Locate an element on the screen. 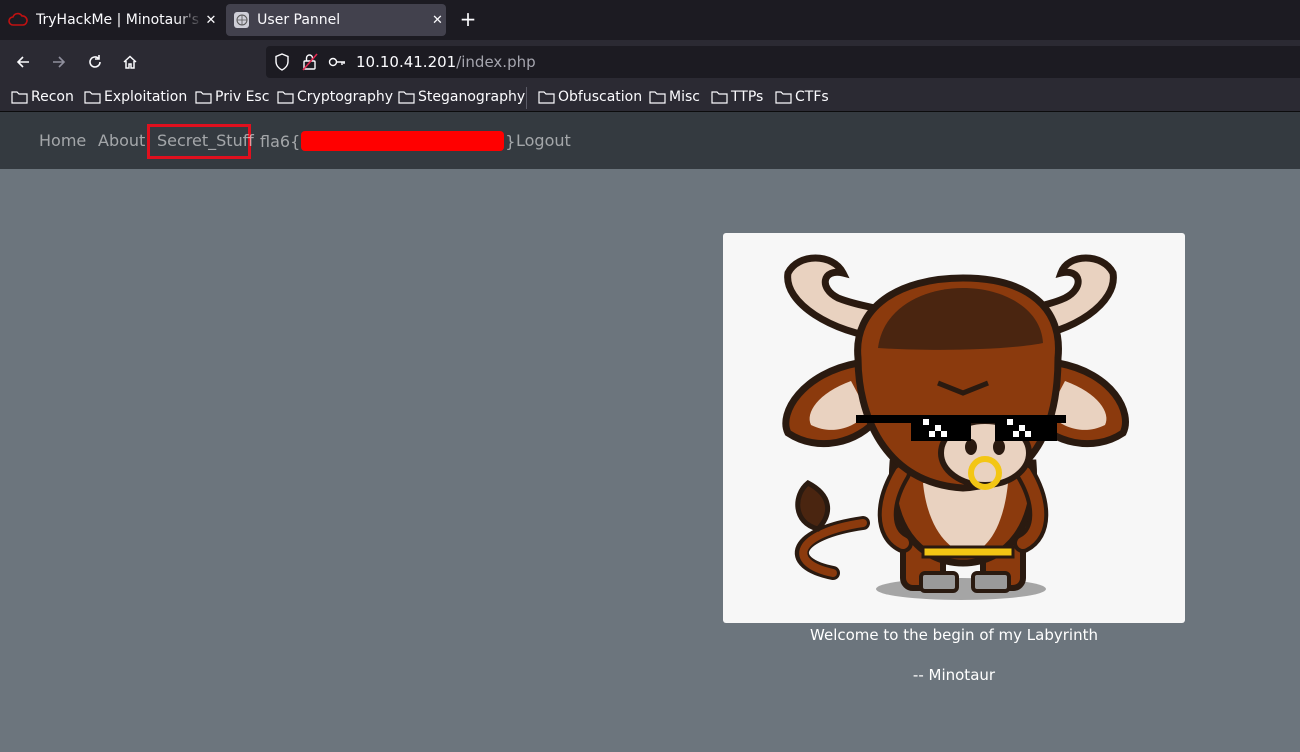 The width and height of the screenshot is (1300, 752). new-tab-plus-icon: + is located at coordinates (468, 20).